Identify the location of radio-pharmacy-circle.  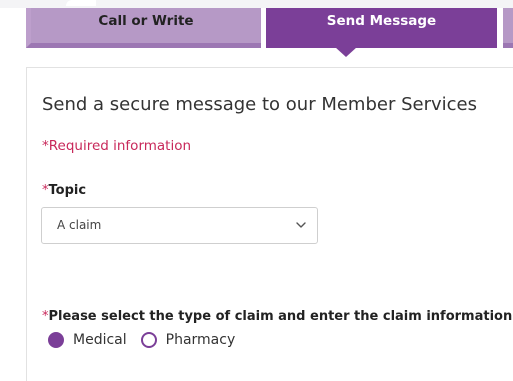
(148, 340).